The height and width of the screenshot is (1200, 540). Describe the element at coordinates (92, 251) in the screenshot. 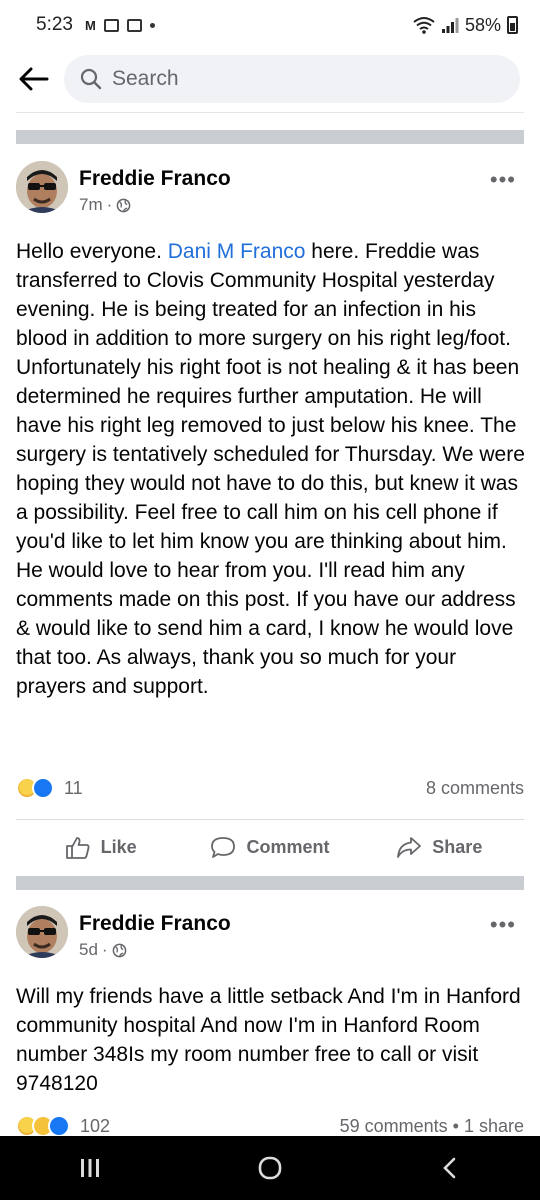

I see `post-text-start: Hello everyone.` at that location.